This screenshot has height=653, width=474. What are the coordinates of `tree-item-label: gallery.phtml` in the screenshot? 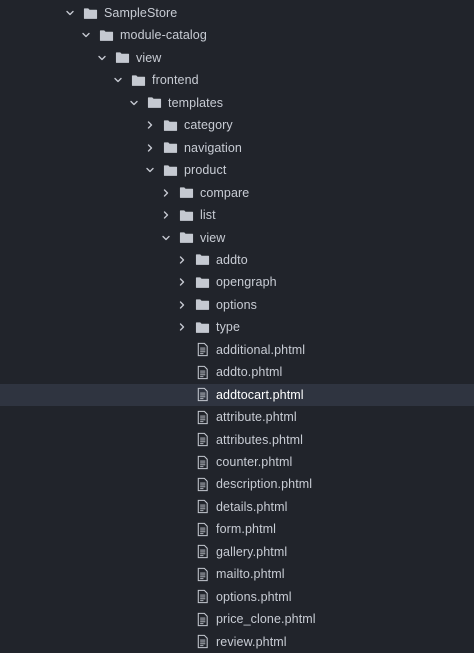 It's located at (252, 551).